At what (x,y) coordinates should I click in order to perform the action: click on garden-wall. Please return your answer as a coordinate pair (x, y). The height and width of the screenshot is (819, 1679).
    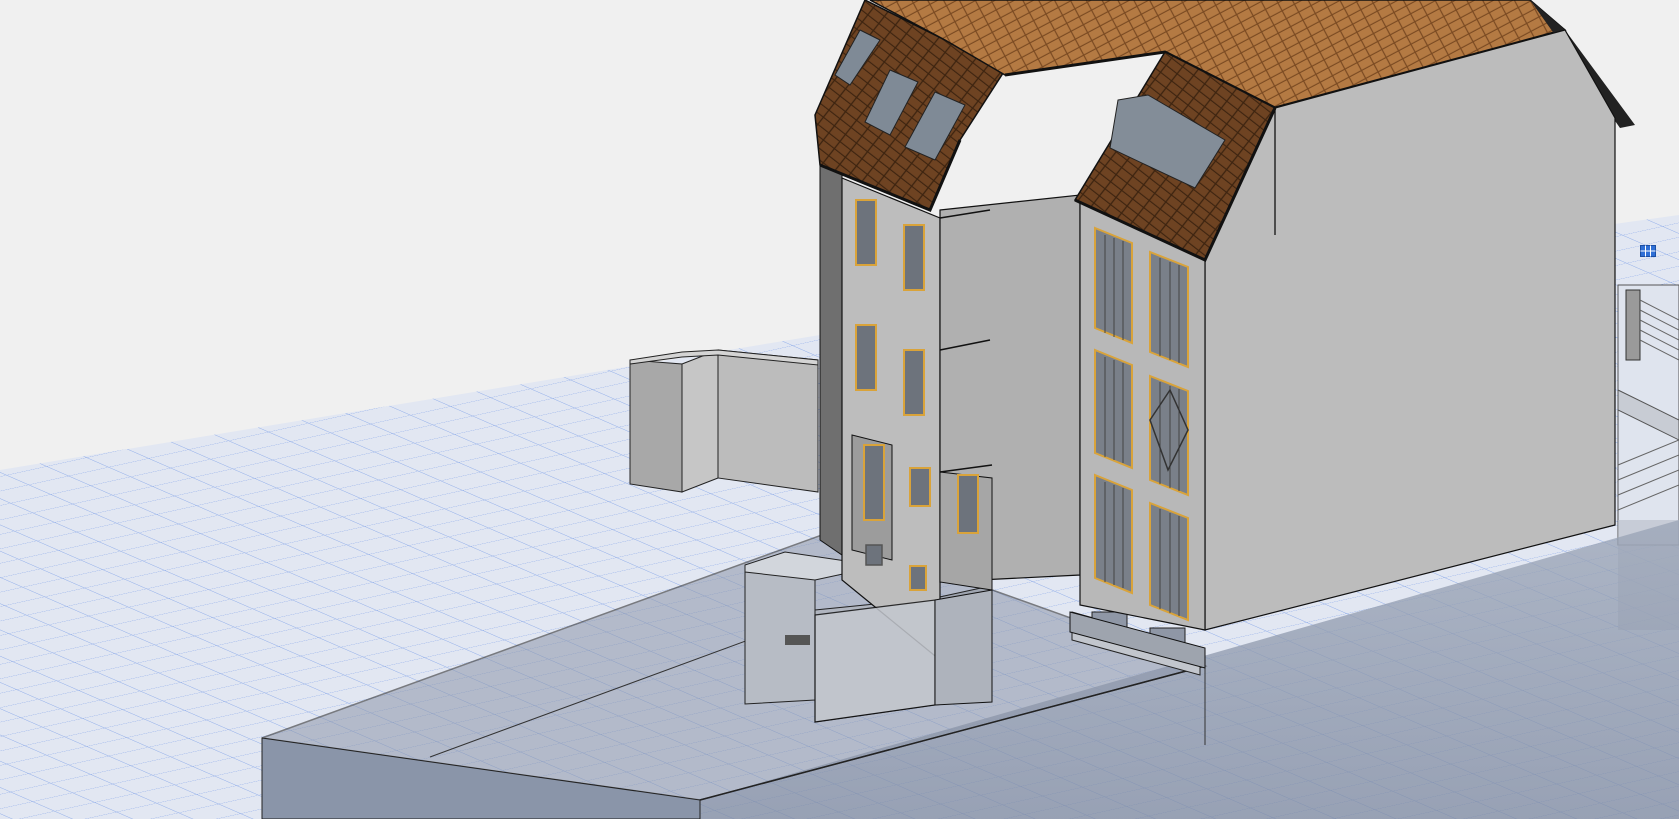
    Looking at the image, I should click on (724, 421).